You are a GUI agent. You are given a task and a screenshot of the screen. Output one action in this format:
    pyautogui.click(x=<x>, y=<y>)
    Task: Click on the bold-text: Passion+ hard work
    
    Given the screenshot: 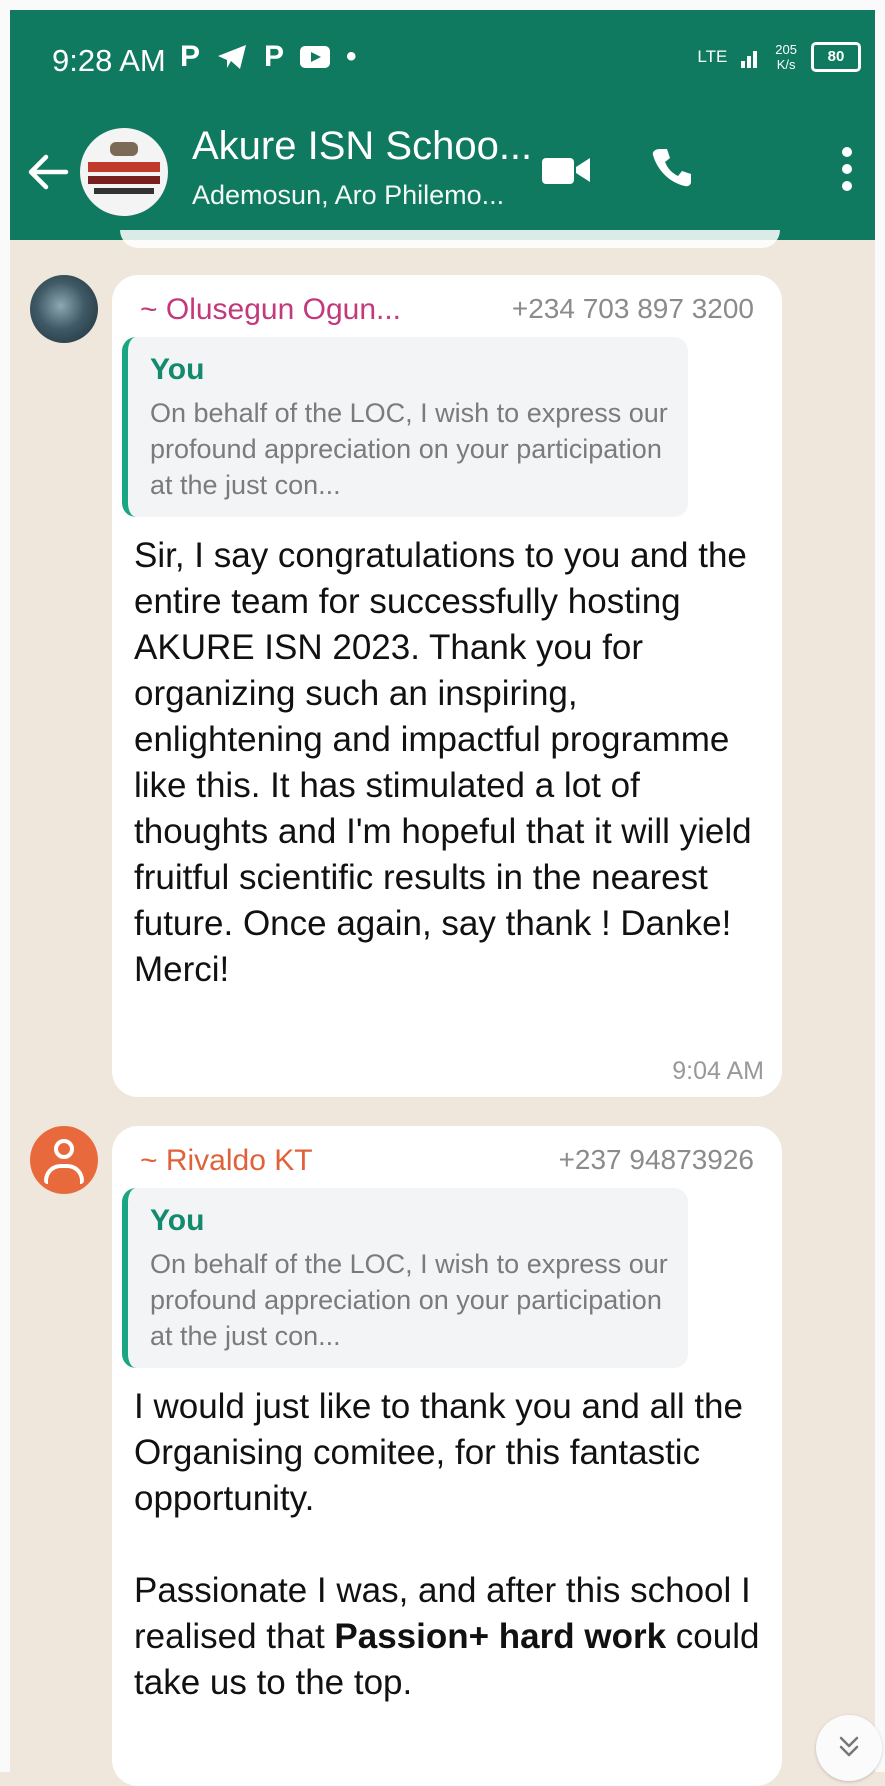 What is the action you would take?
    pyautogui.click(x=500, y=1636)
    